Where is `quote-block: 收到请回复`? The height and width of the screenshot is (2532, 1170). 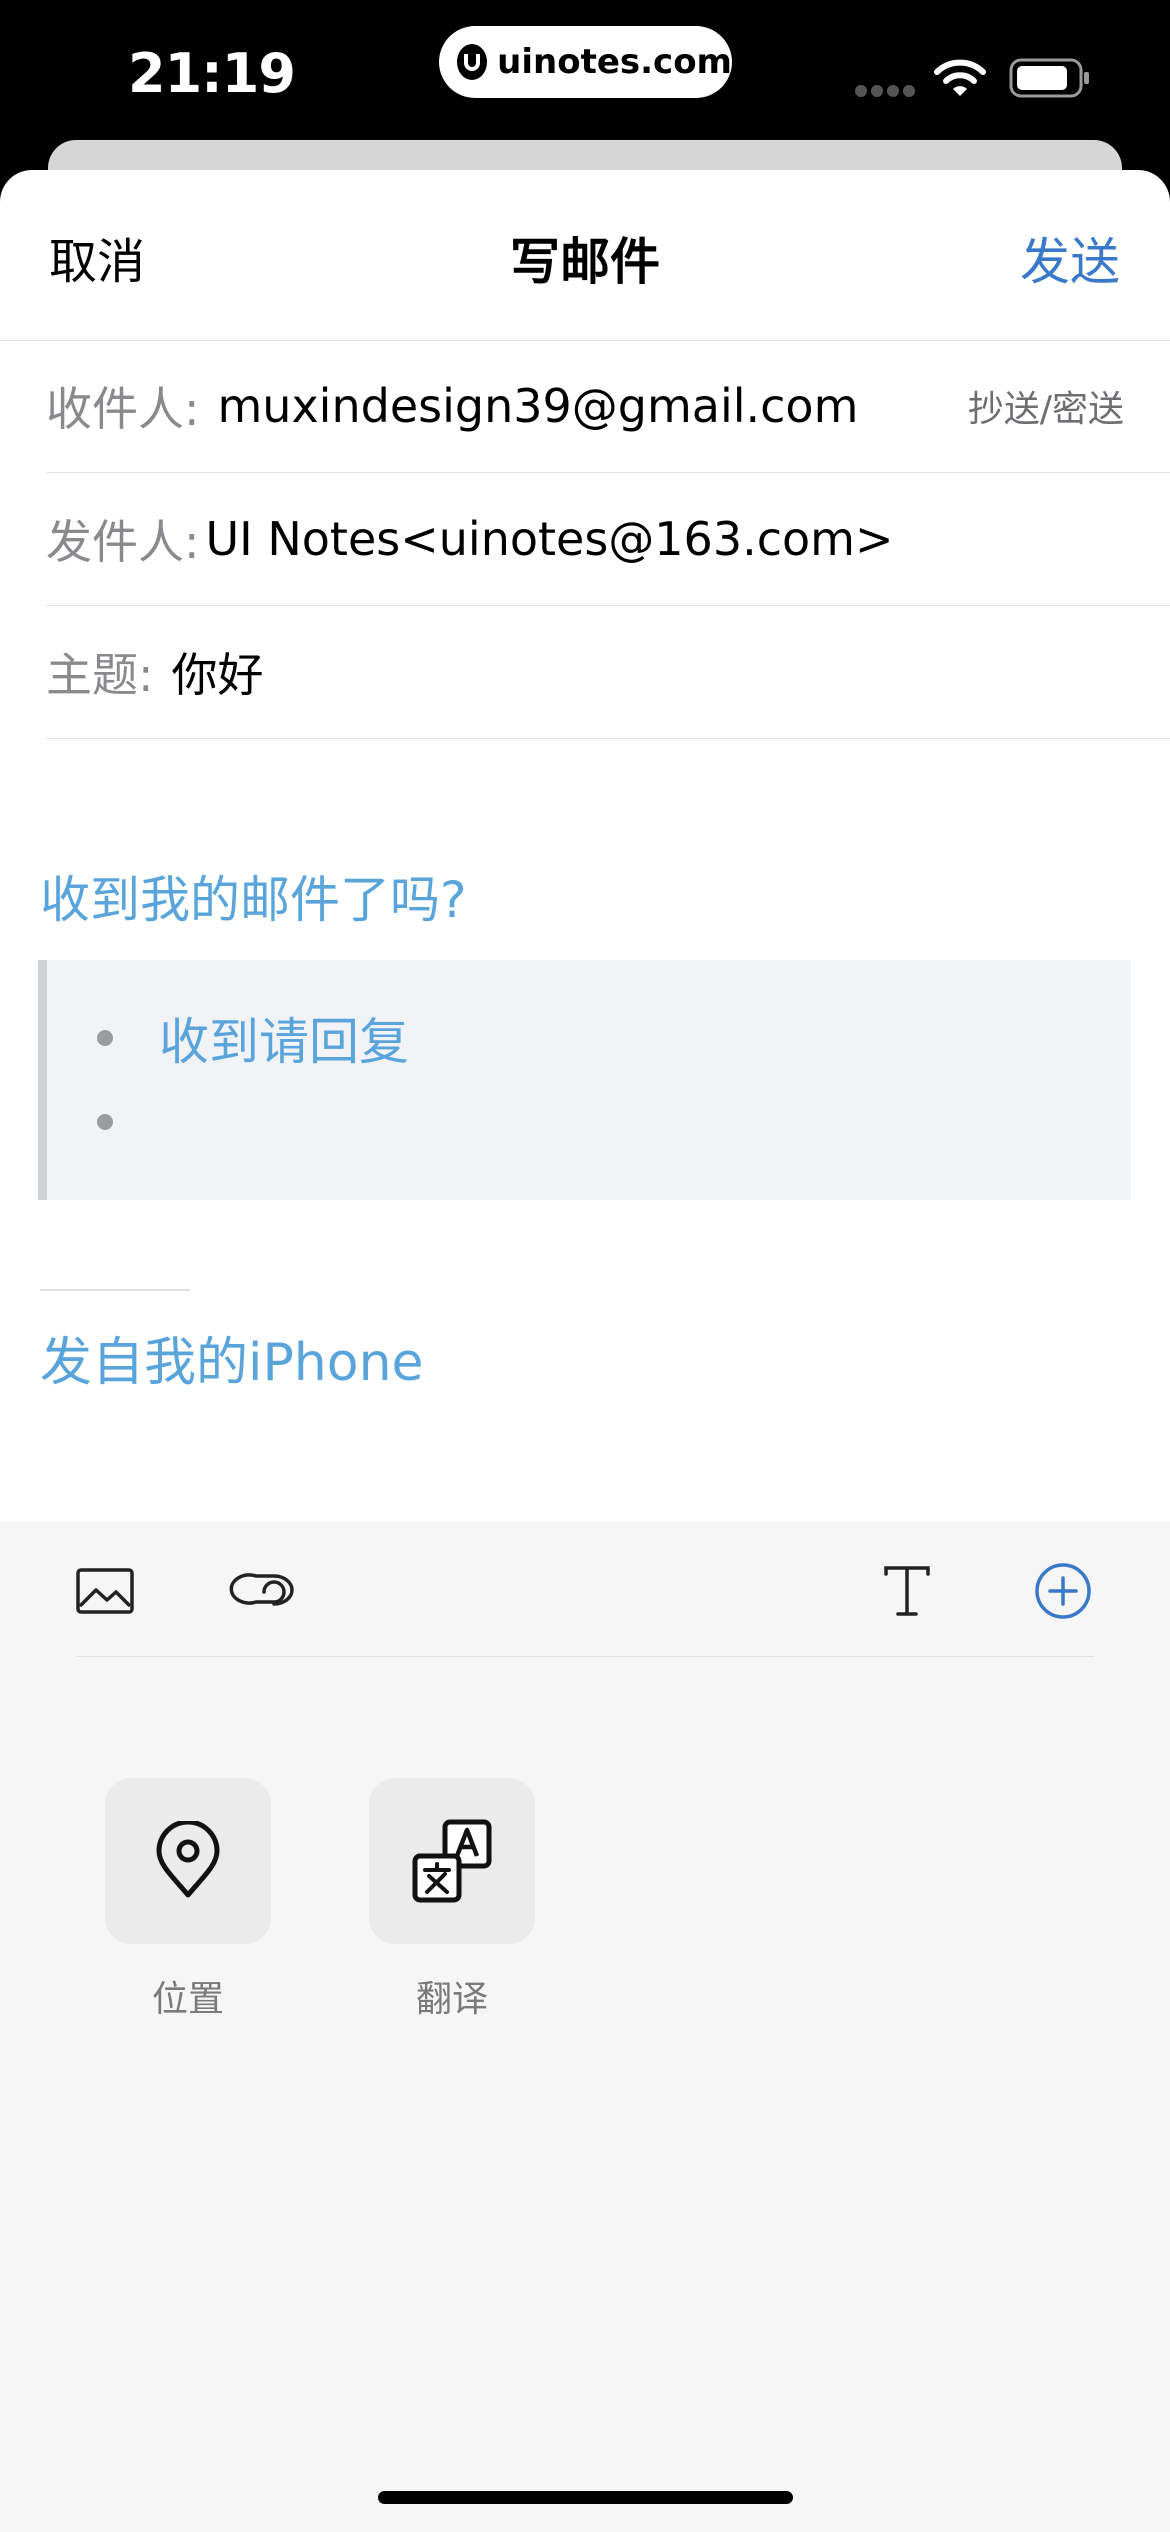
quote-block: 收到请回复 is located at coordinates (584, 1080).